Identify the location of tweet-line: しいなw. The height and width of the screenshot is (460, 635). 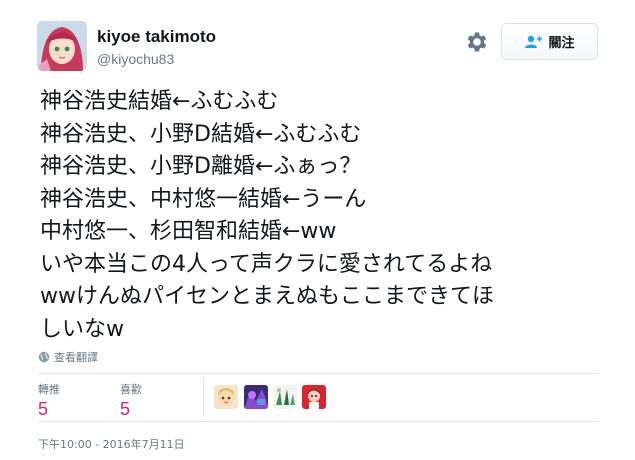
(82, 329).